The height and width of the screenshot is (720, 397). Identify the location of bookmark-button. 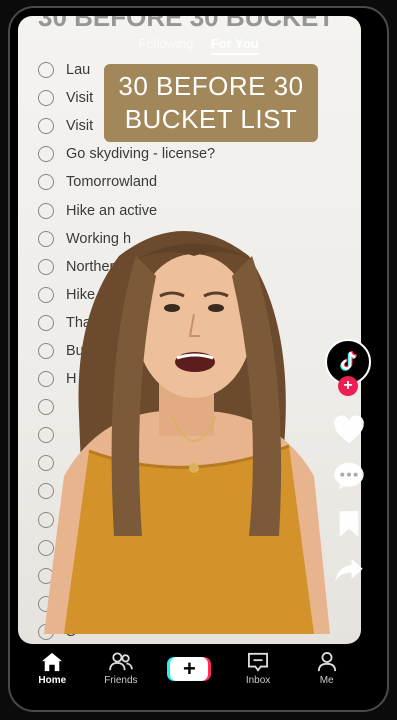
(349, 524).